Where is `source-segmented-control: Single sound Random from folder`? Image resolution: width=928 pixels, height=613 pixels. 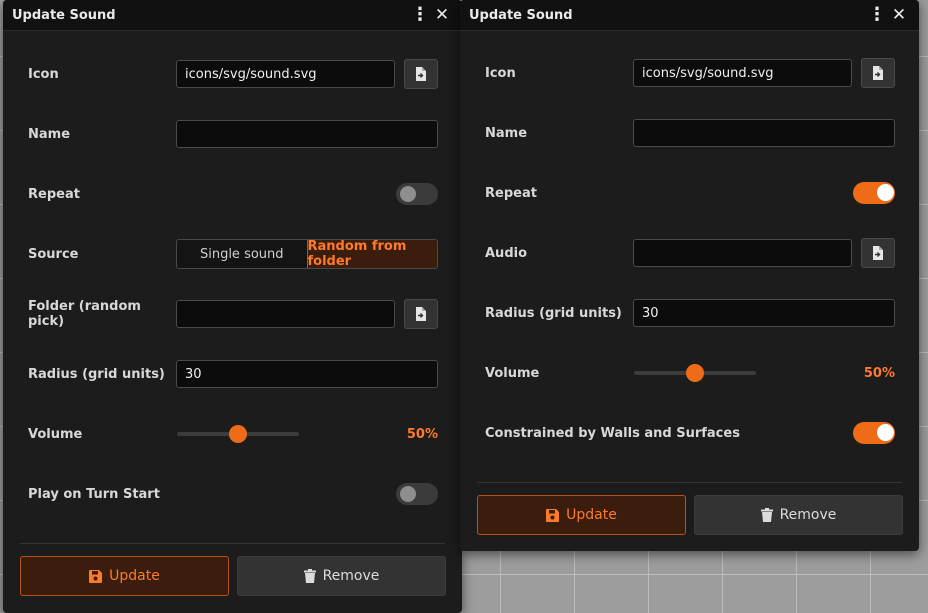
source-segmented-control: Single sound Random from folder is located at coordinates (307, 254).